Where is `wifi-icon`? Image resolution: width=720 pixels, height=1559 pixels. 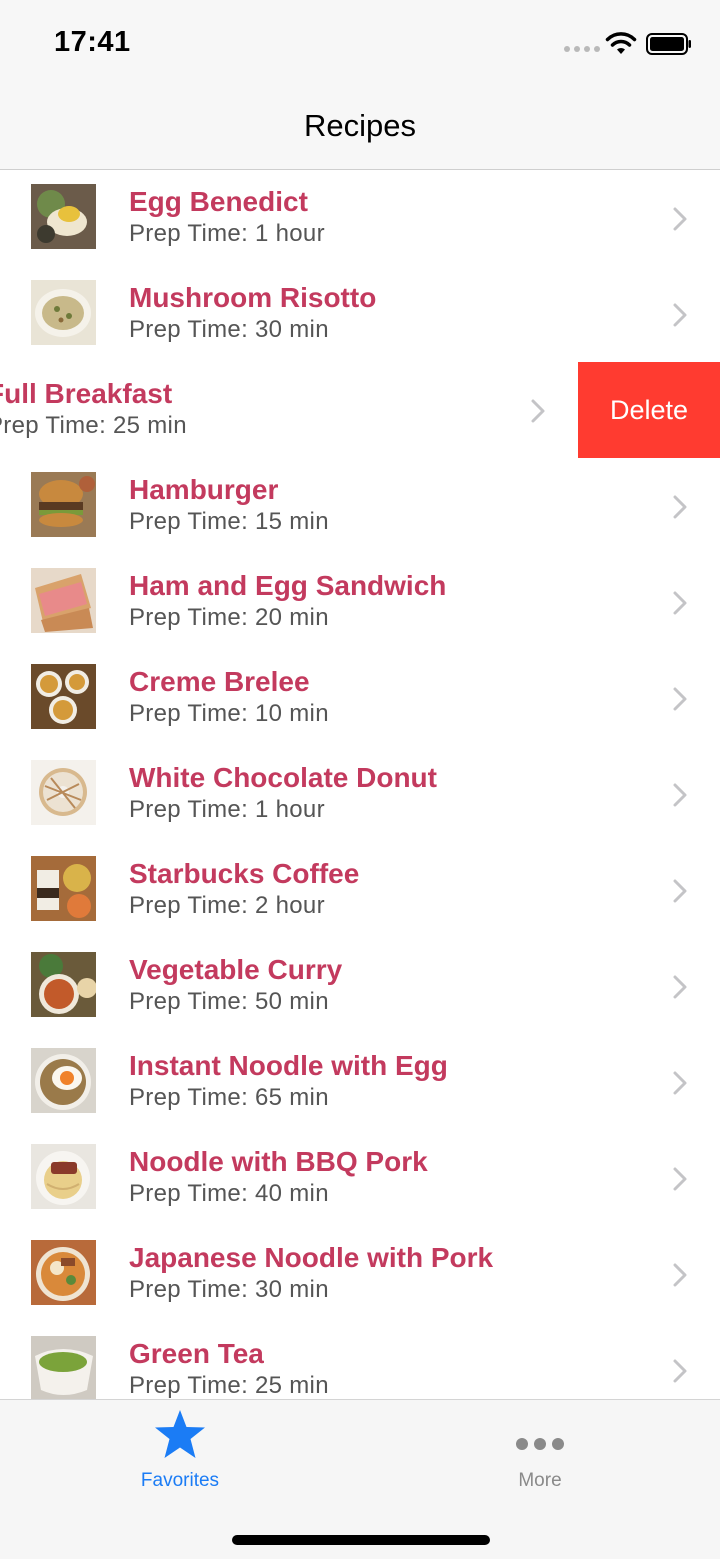
wifi-icon is located at coordinates (621, 43).